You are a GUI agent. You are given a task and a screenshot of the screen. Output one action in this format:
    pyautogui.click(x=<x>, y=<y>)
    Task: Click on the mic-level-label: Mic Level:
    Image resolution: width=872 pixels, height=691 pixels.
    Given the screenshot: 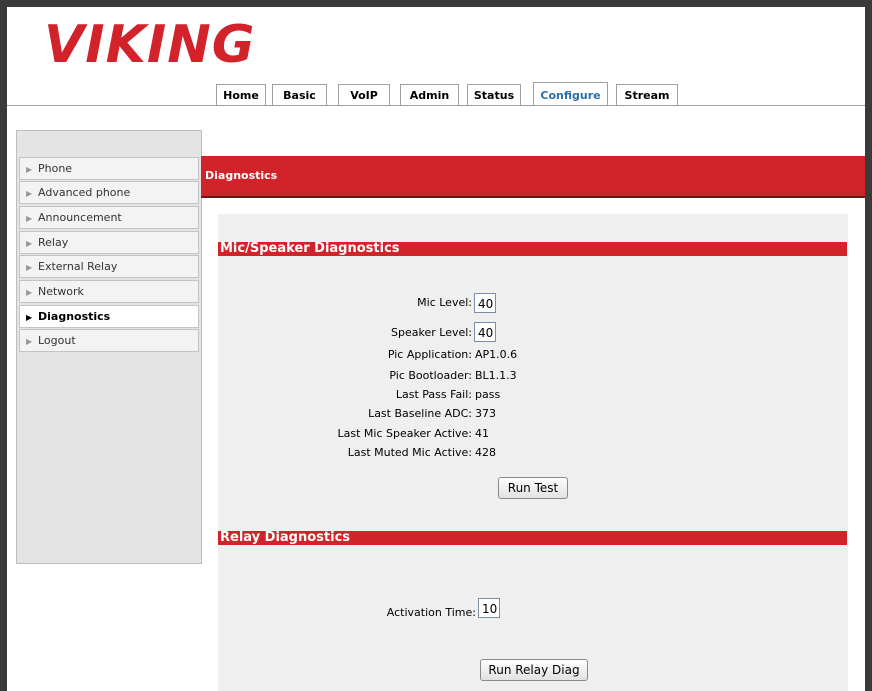 What is the action you would take?
    pyautogui.click(x=356, y=303)
    